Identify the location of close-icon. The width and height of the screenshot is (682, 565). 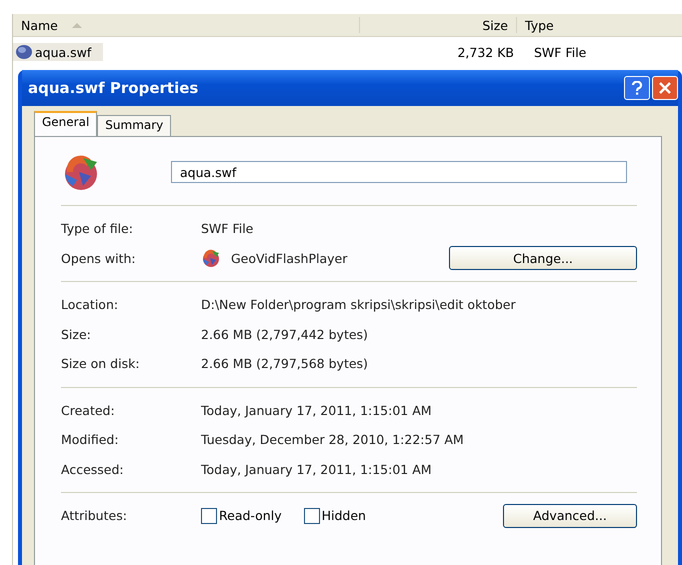
(665, 88).